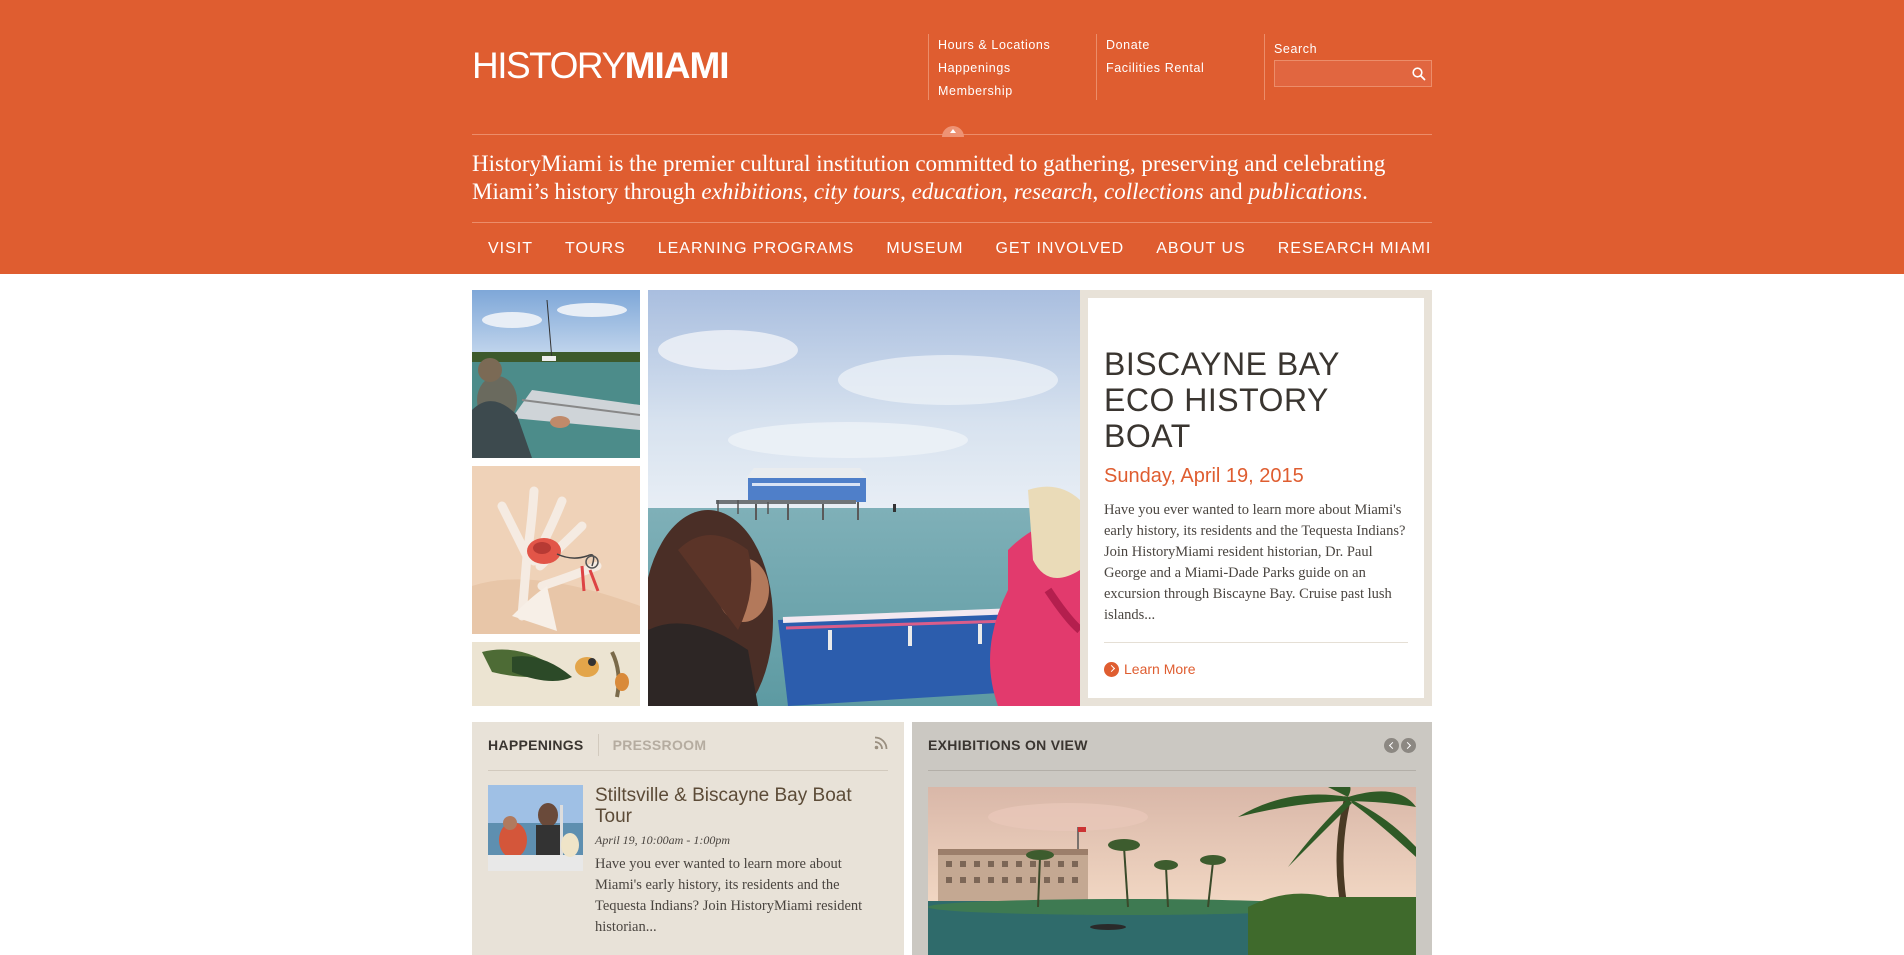 This screenshot has width=1904, height=955. Describe the element at coordinates (1256, 669) in the screenshot. I see `learn-more-link: Learn More` at that location.